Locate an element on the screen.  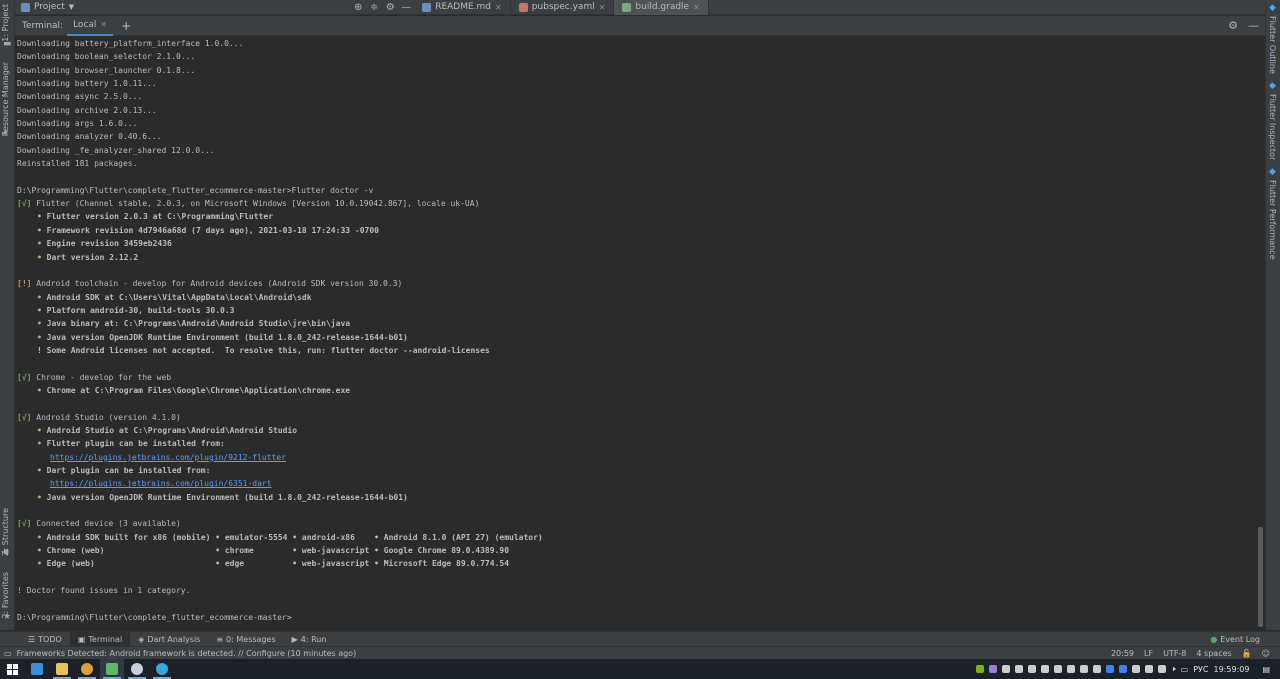
indent-setting: 4 spaces is located at coordinates (1213, 653).